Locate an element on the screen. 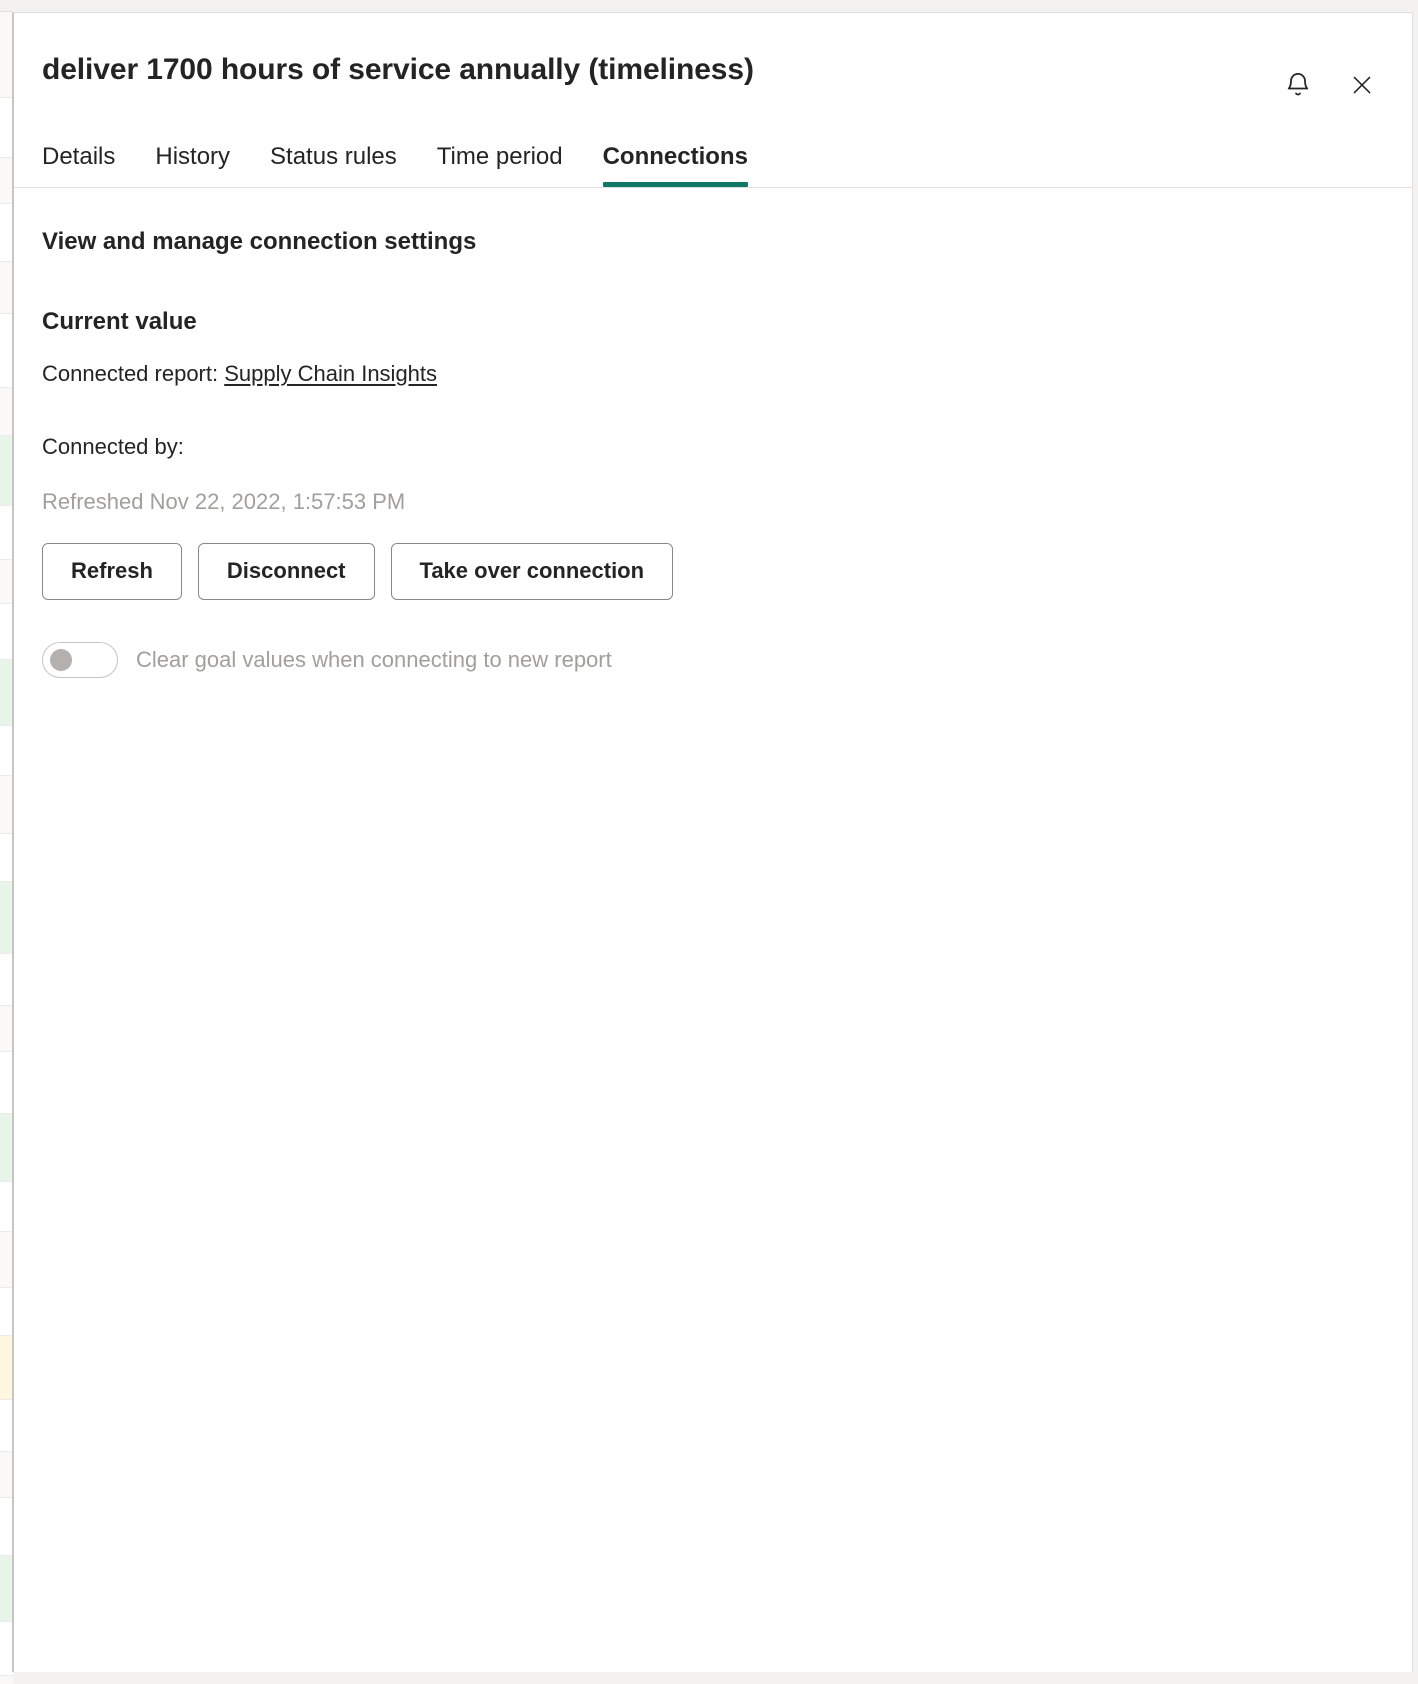  tab-history: History is located at coordinates (192, 166).